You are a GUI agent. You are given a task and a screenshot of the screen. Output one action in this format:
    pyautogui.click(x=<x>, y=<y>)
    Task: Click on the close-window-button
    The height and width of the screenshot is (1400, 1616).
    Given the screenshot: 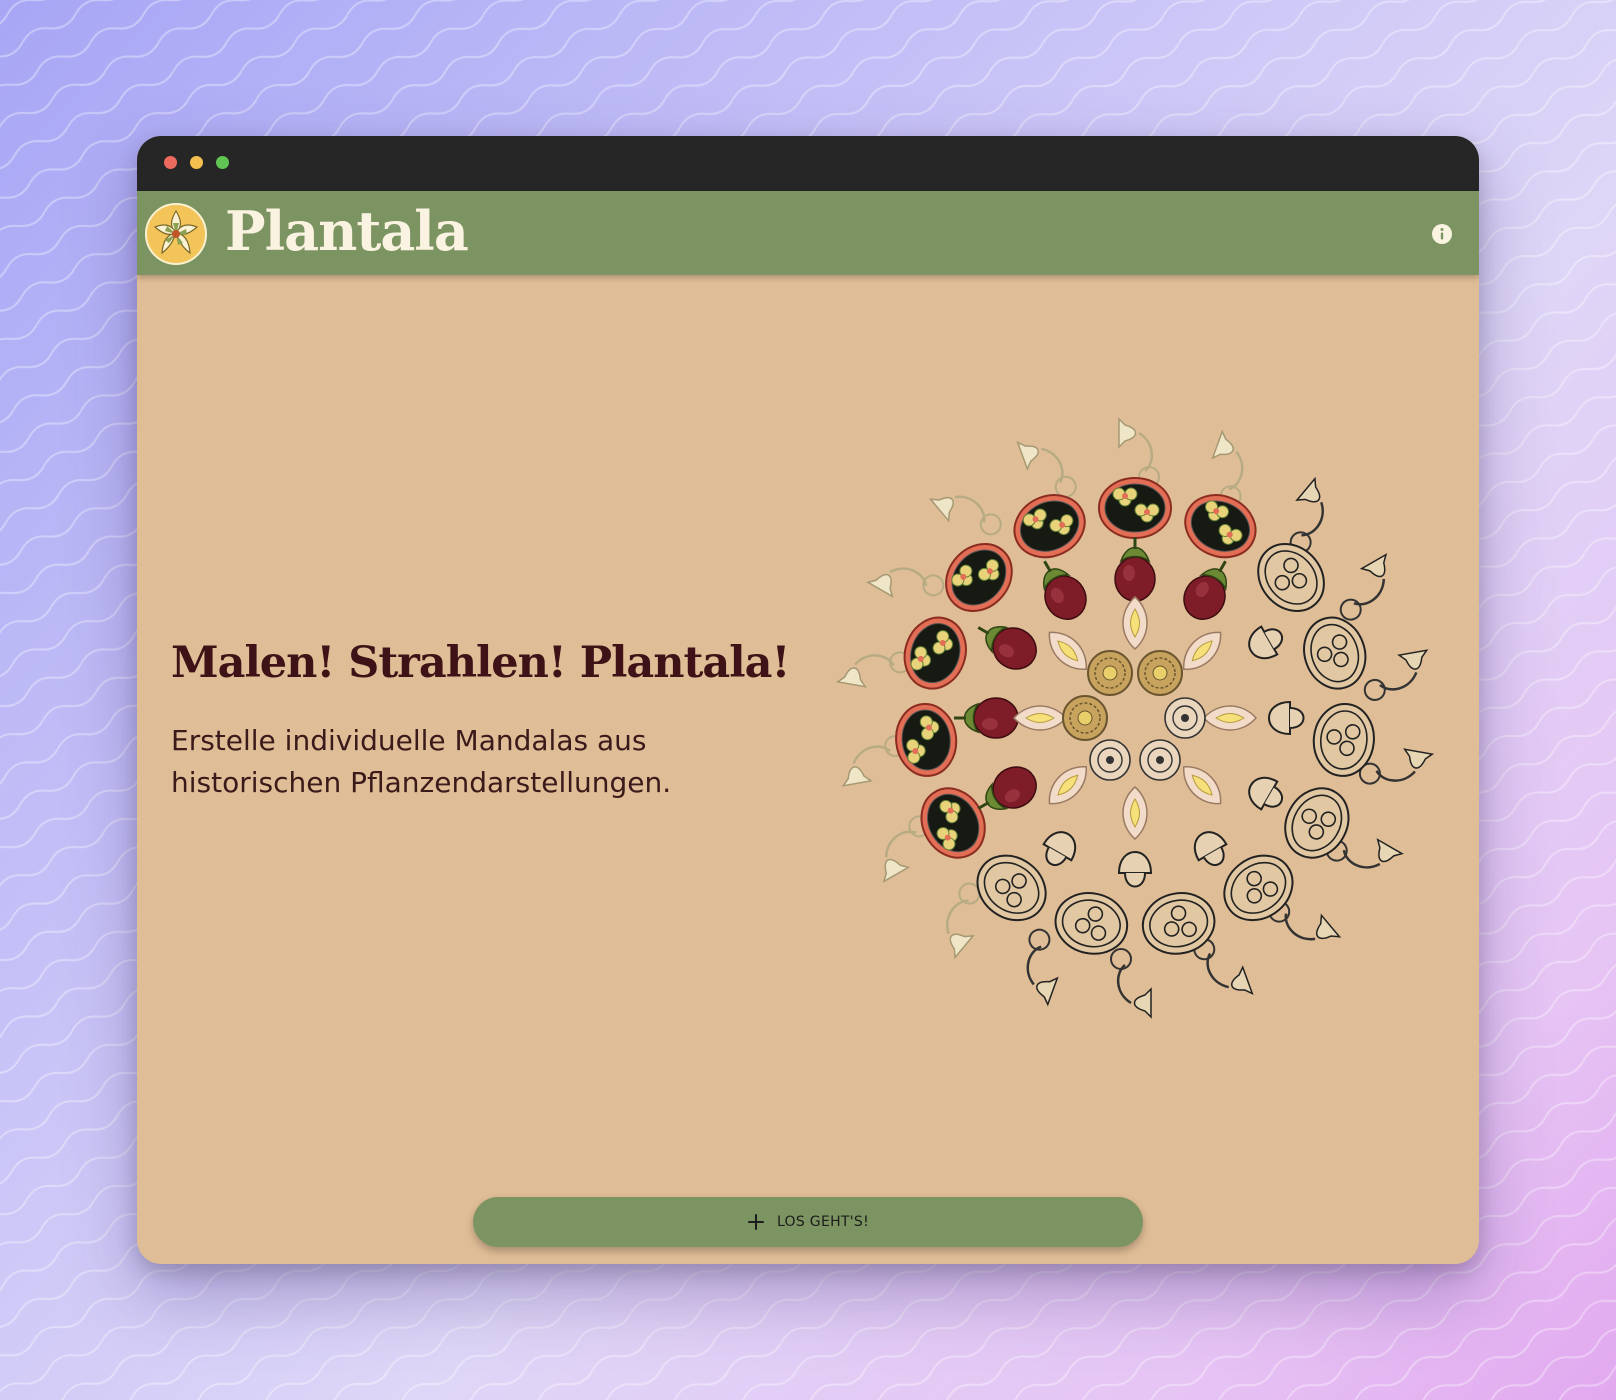 What is the action you would take?
    pyautogui.click(x=170, y=162)
    